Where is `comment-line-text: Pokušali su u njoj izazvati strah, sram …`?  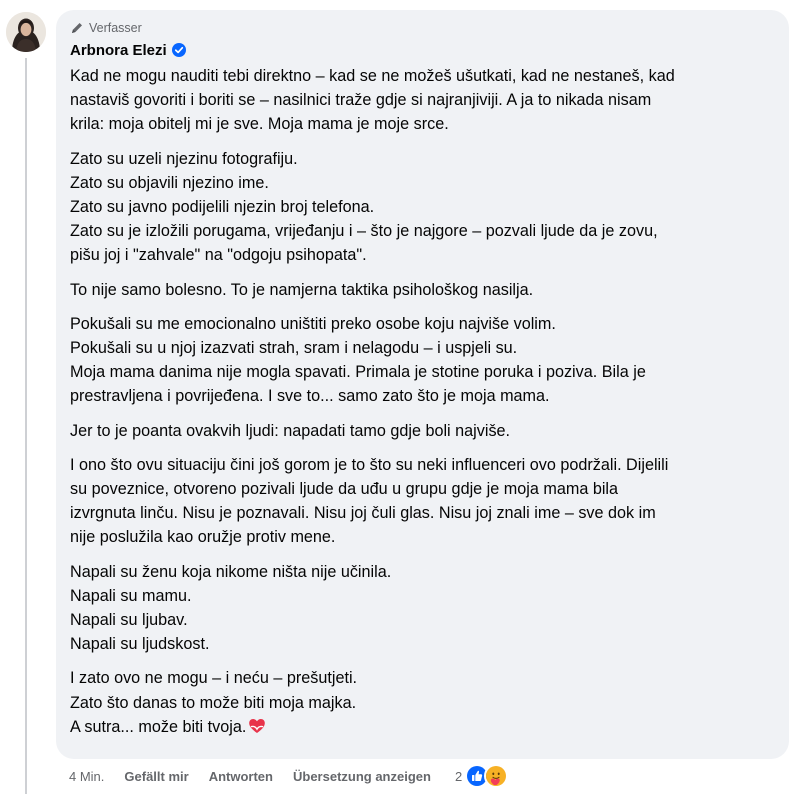 comment-line-text: Pokušali su u njoj izazvati strah, sram … is located at coordinates (294, 348).